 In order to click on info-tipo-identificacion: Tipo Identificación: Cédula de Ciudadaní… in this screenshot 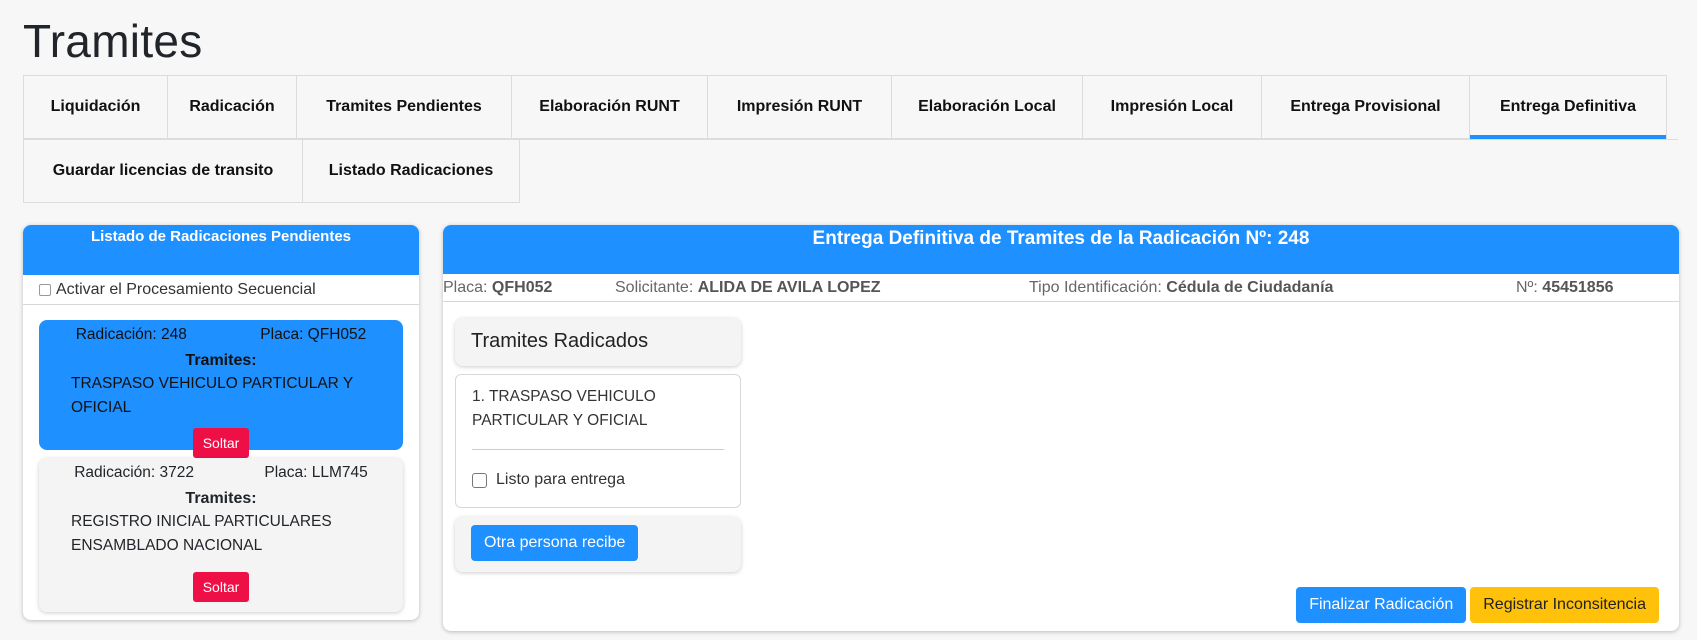, I will do `click(1181, 288)`.